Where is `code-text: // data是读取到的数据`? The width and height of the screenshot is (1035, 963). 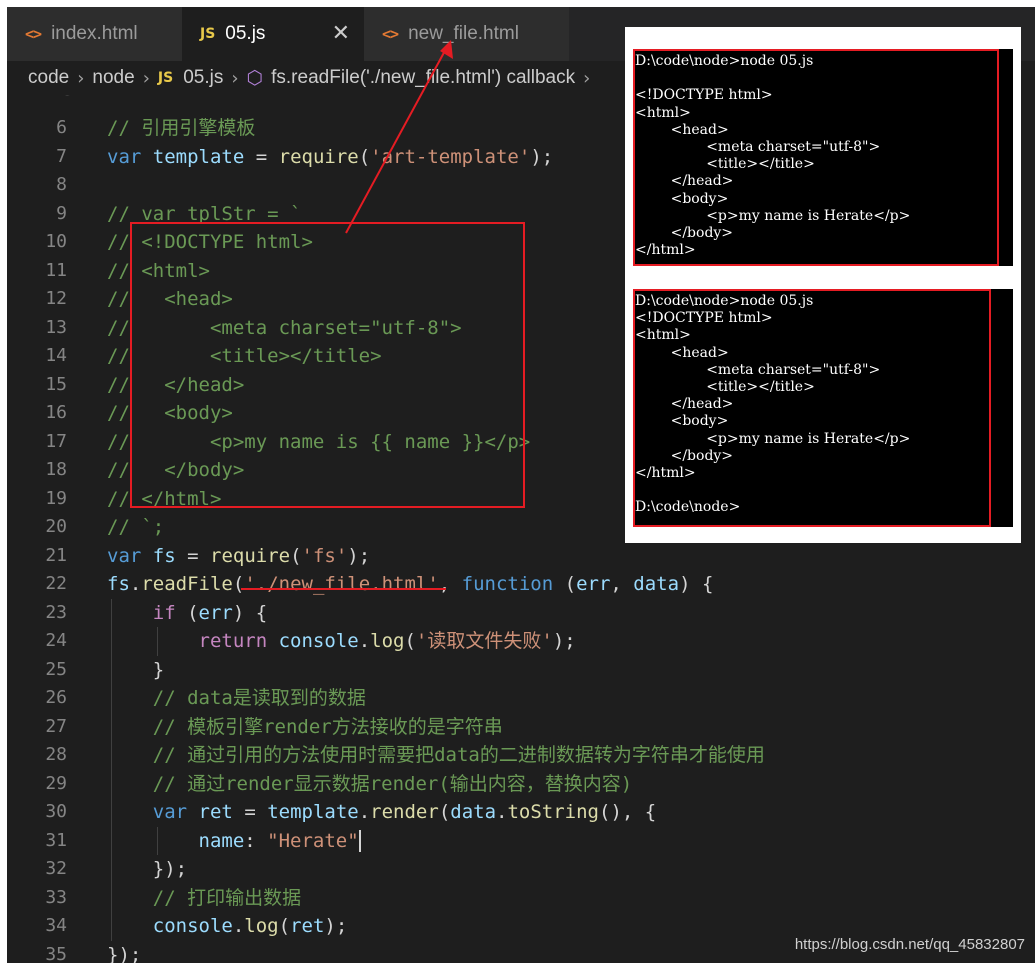
code-text: // data是读取到的数据 is located at coordinates (236, 698).